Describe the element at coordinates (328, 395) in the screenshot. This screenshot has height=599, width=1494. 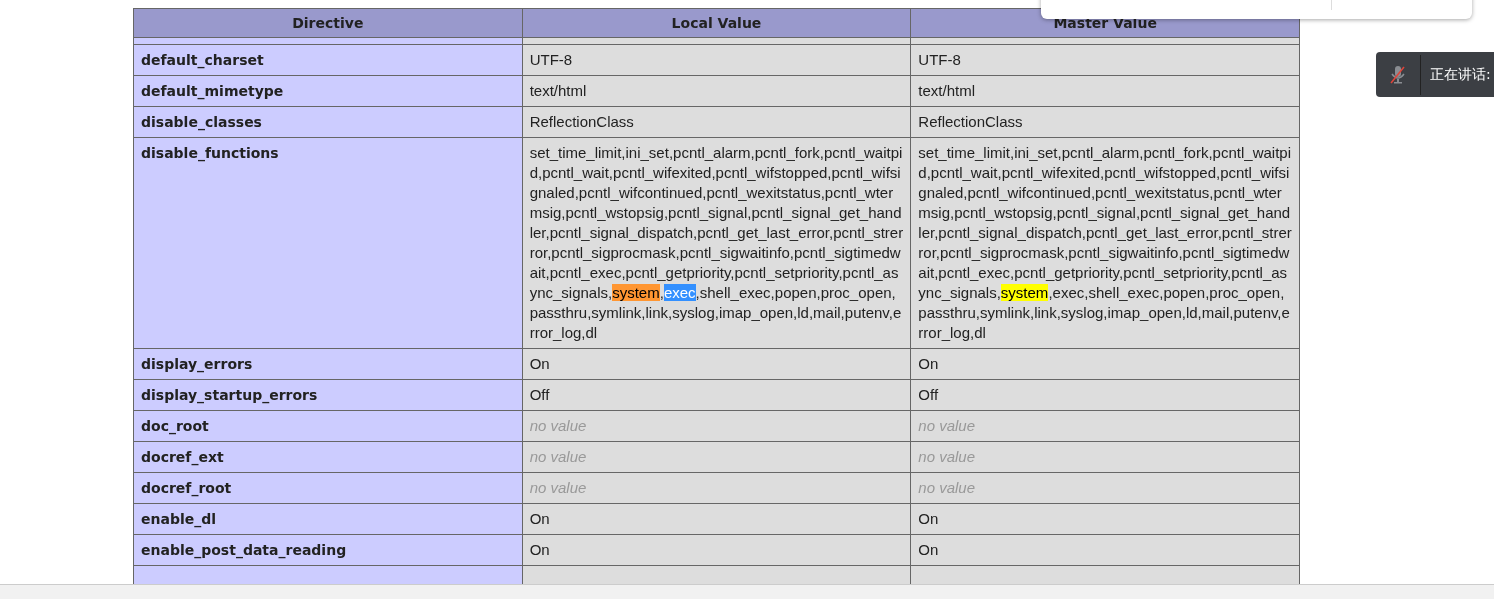
I see `directive-cell: display_startup_errors` at that location.